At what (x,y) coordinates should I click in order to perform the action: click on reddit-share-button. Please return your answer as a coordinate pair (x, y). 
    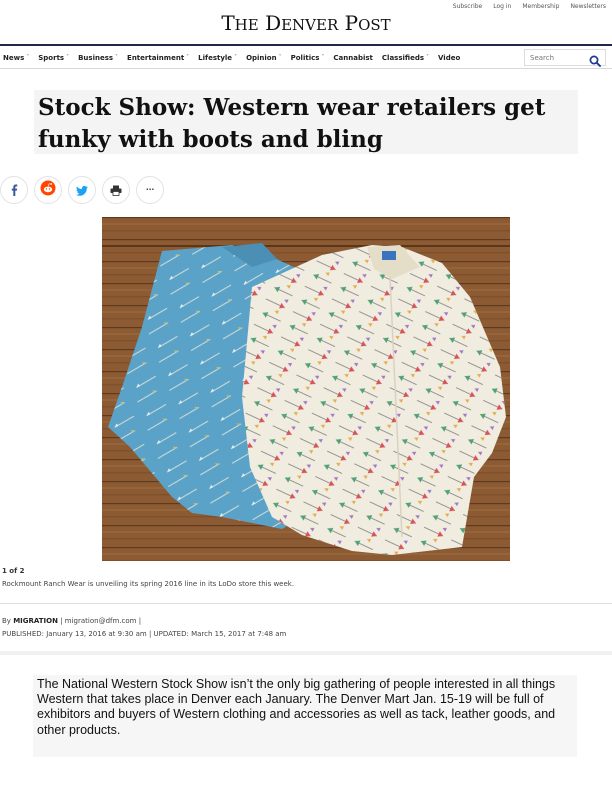
    Looking at the image, I should click on (48, 190).